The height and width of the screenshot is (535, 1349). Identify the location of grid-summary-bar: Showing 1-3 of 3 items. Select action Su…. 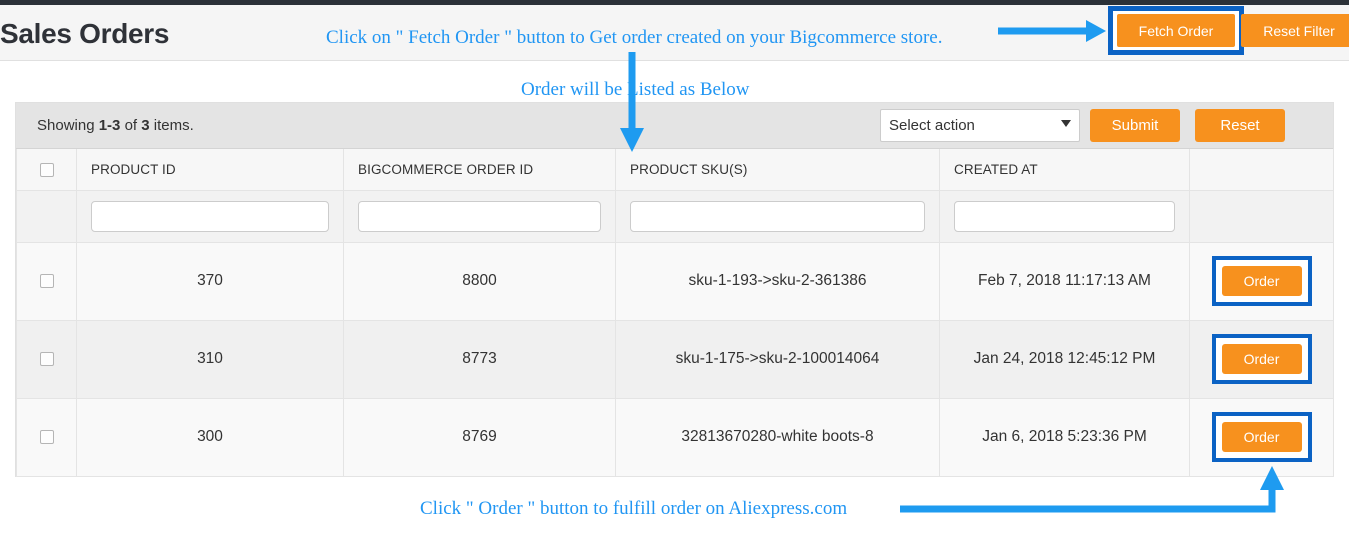
(674, 126).